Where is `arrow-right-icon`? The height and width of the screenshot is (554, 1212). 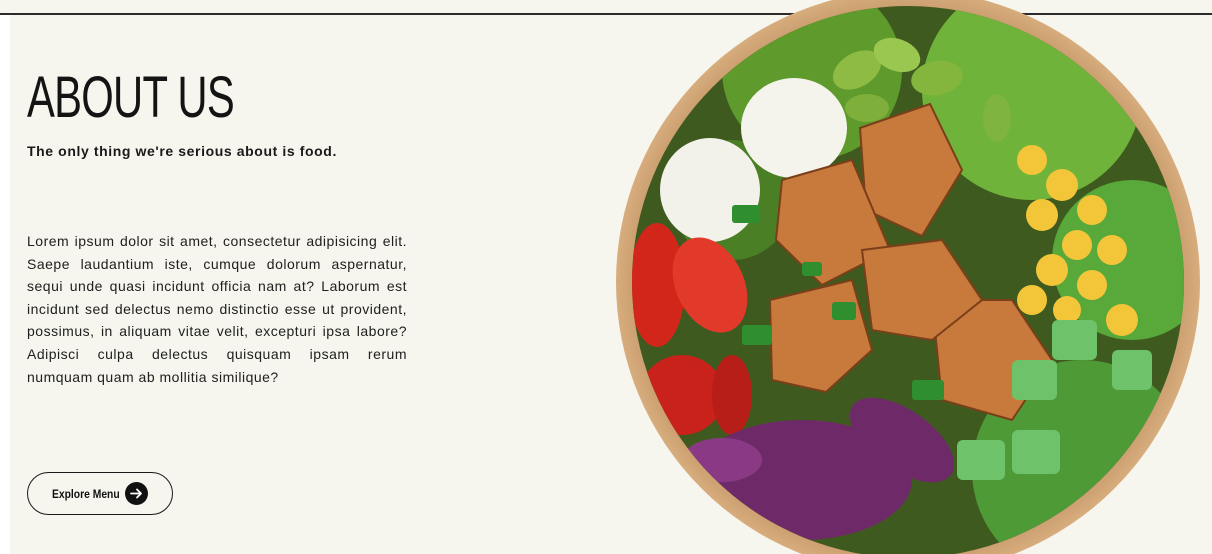 arrow-right-icon is located at coordinates (136, 493).